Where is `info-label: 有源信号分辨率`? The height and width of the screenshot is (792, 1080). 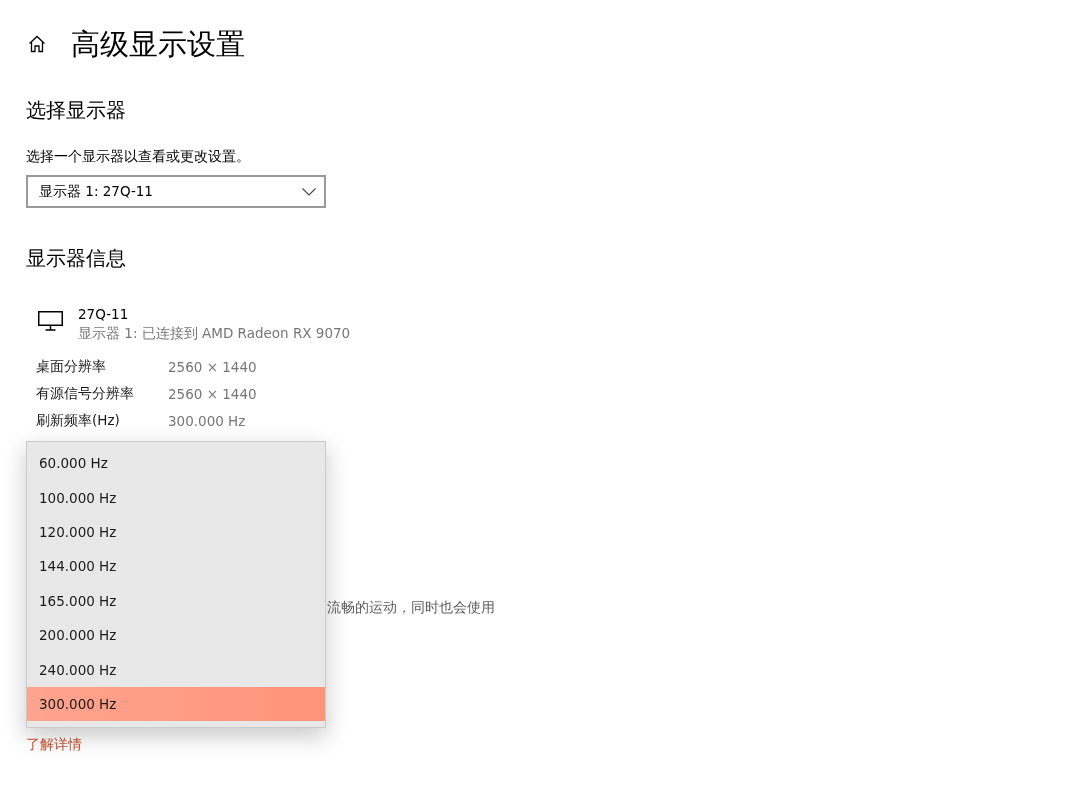
info-label: 有源信号分辨率 is located at coordinates (85, 393).